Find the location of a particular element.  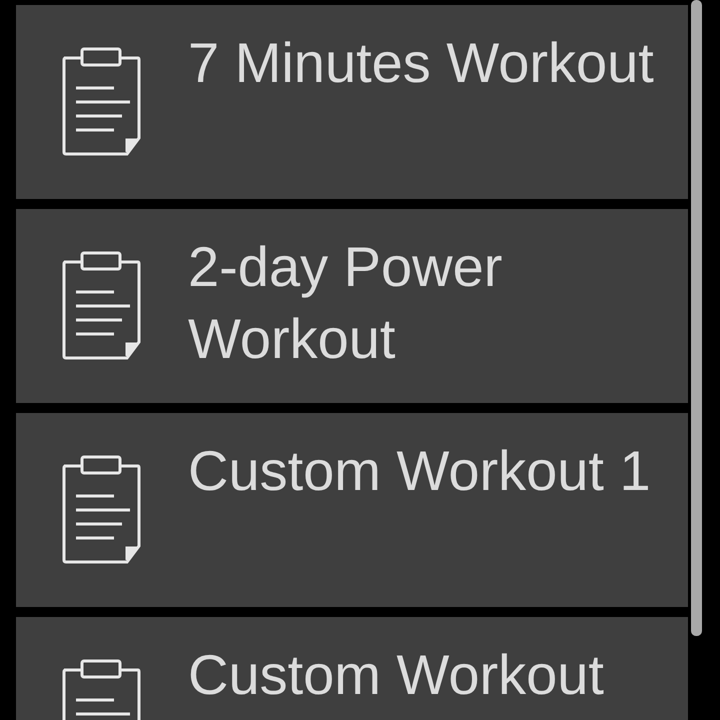

workout-list-item: Custom Workout is located at coordinates (352, 668).